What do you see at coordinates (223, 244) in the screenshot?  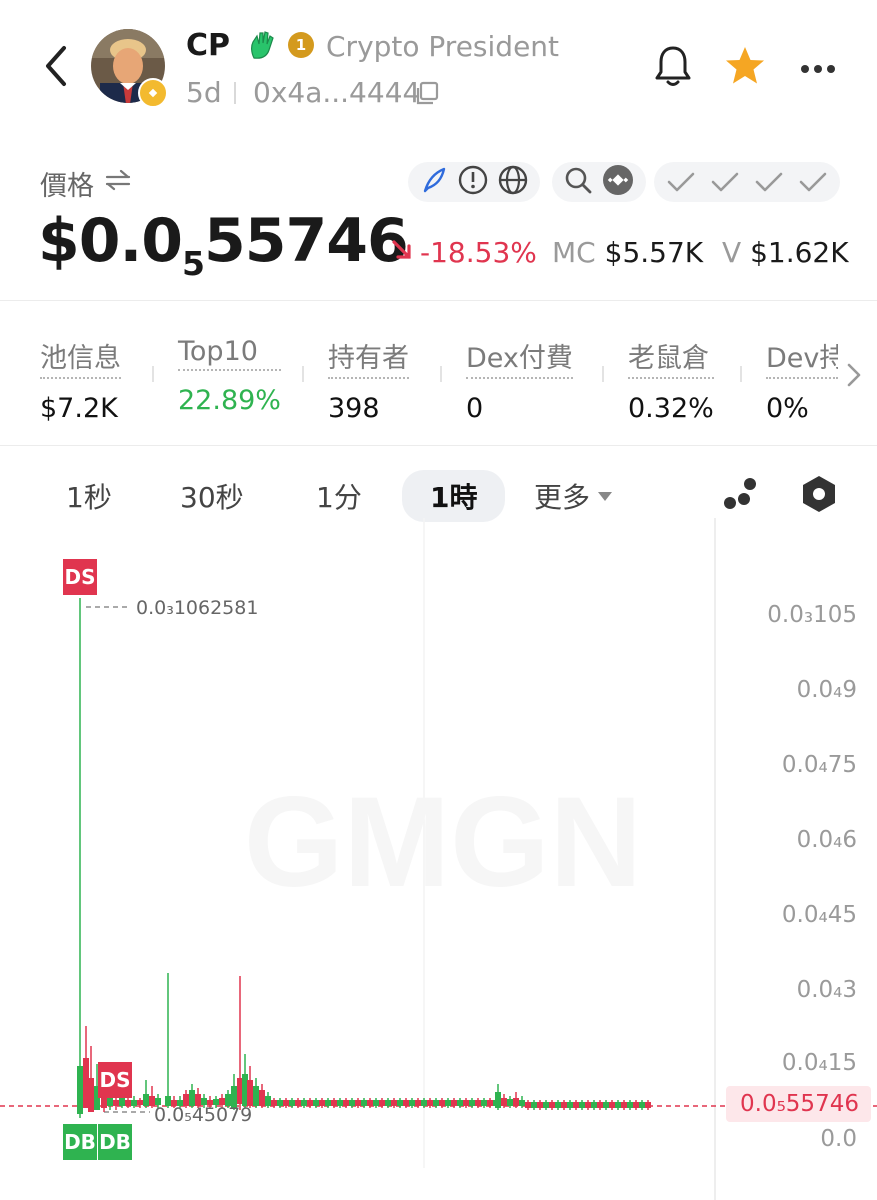 I see `current-price: $0.0555746` at bounding box center [223, 244].